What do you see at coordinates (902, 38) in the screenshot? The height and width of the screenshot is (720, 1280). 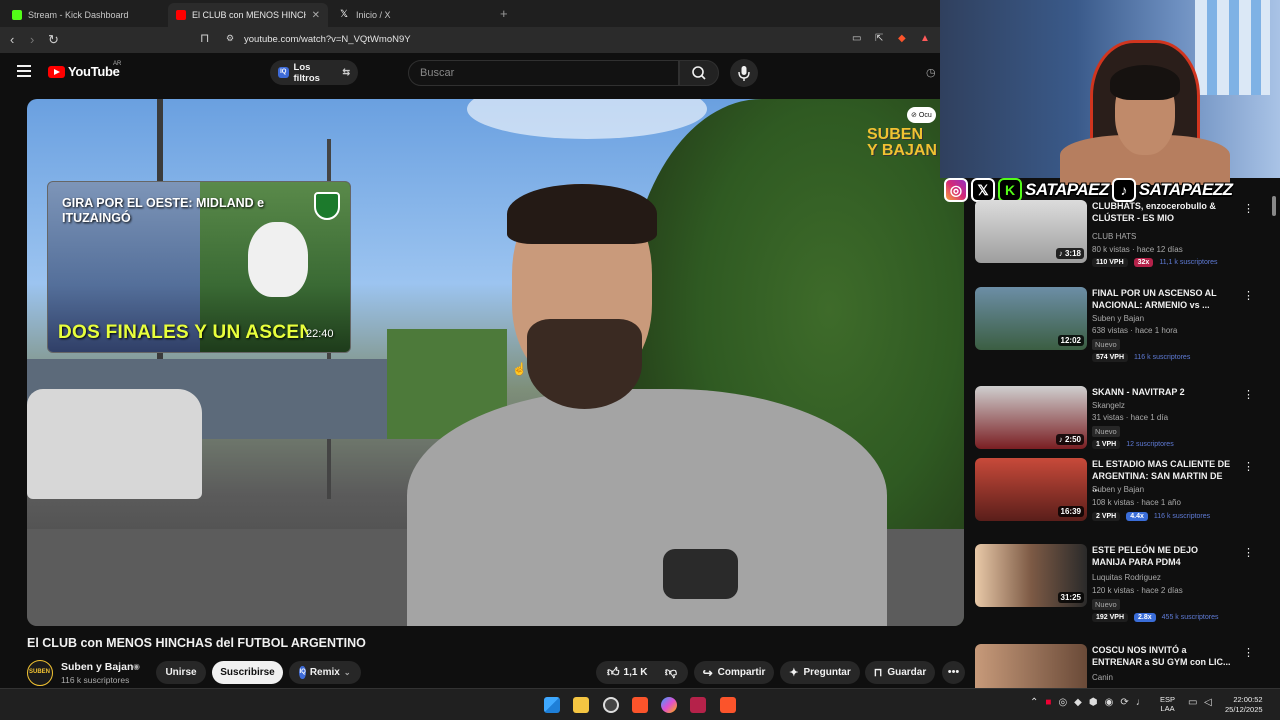 I see `brave-shield-icon: ◆` at bounding box center [902, 38].